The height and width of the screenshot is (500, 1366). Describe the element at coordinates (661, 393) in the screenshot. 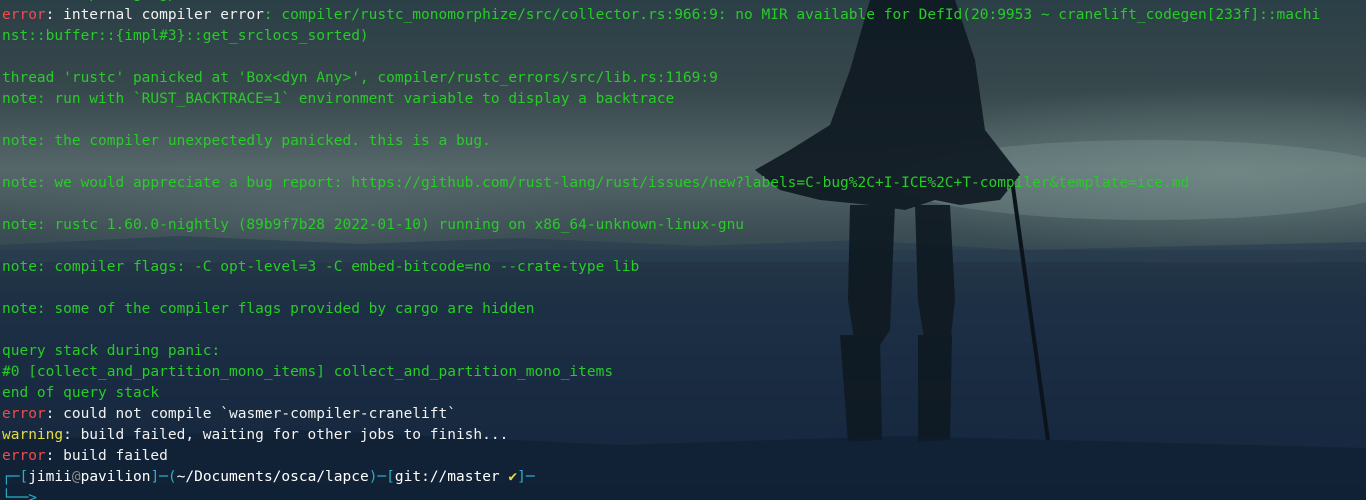

I see `output-line: end of query stack` at that location.